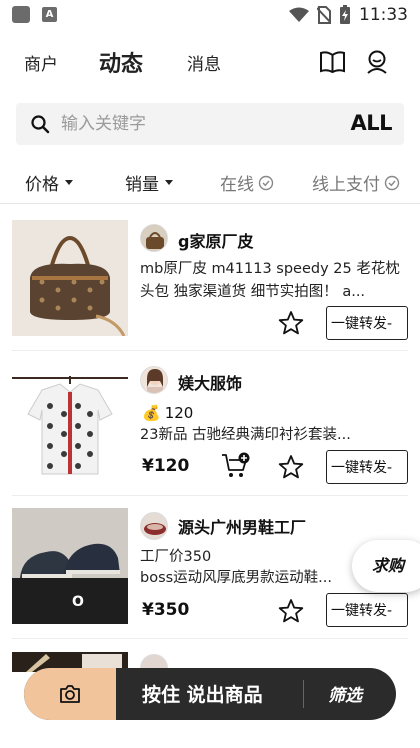  I want to click on seller-name: 媄大服饰, so click(210, 382).